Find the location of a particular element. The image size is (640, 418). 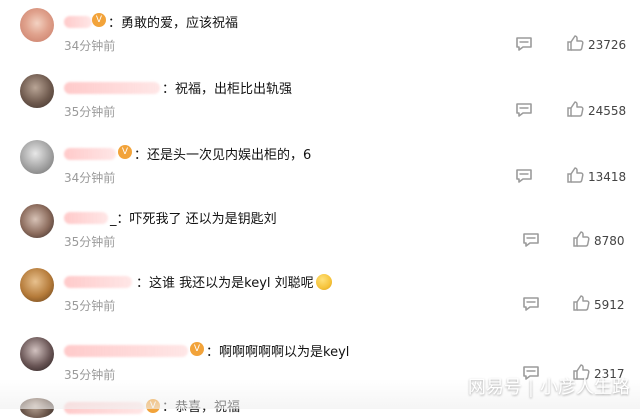

comment-text-content: ：这谁 我还以为是keyl 刘聪呢 is located at coordinates (225, 283).